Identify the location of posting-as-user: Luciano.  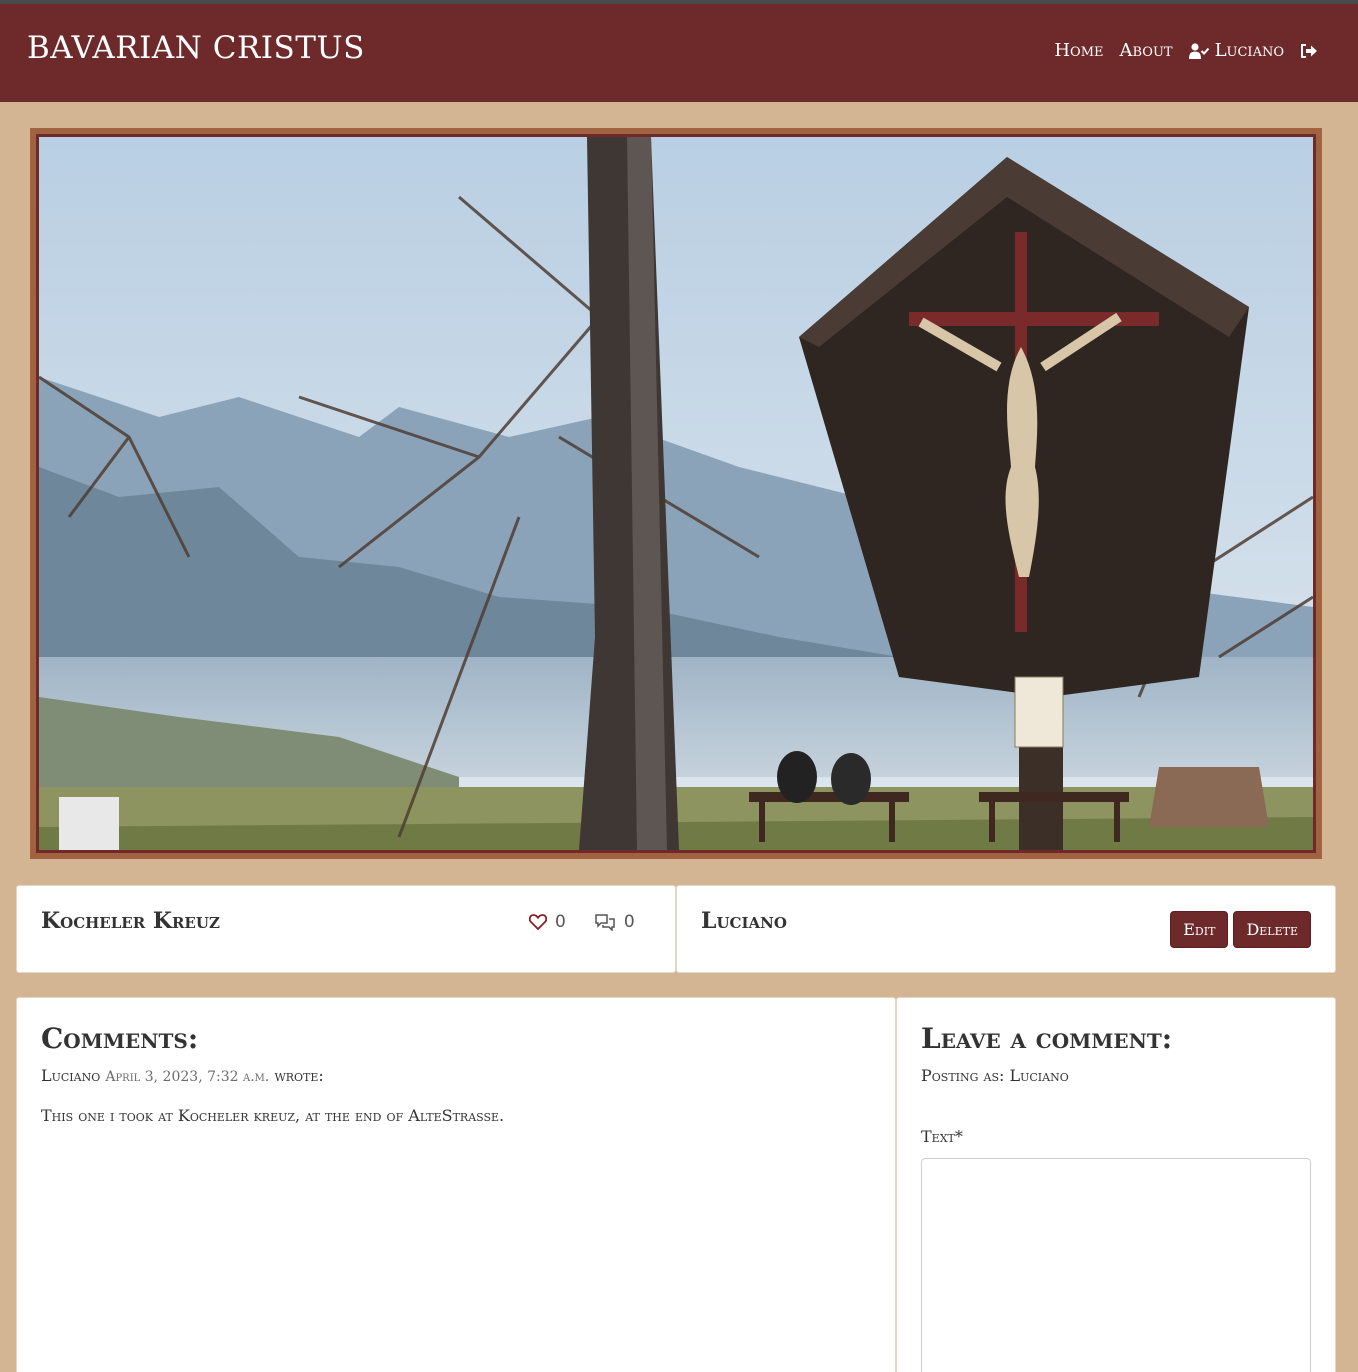
(1039, 1075).